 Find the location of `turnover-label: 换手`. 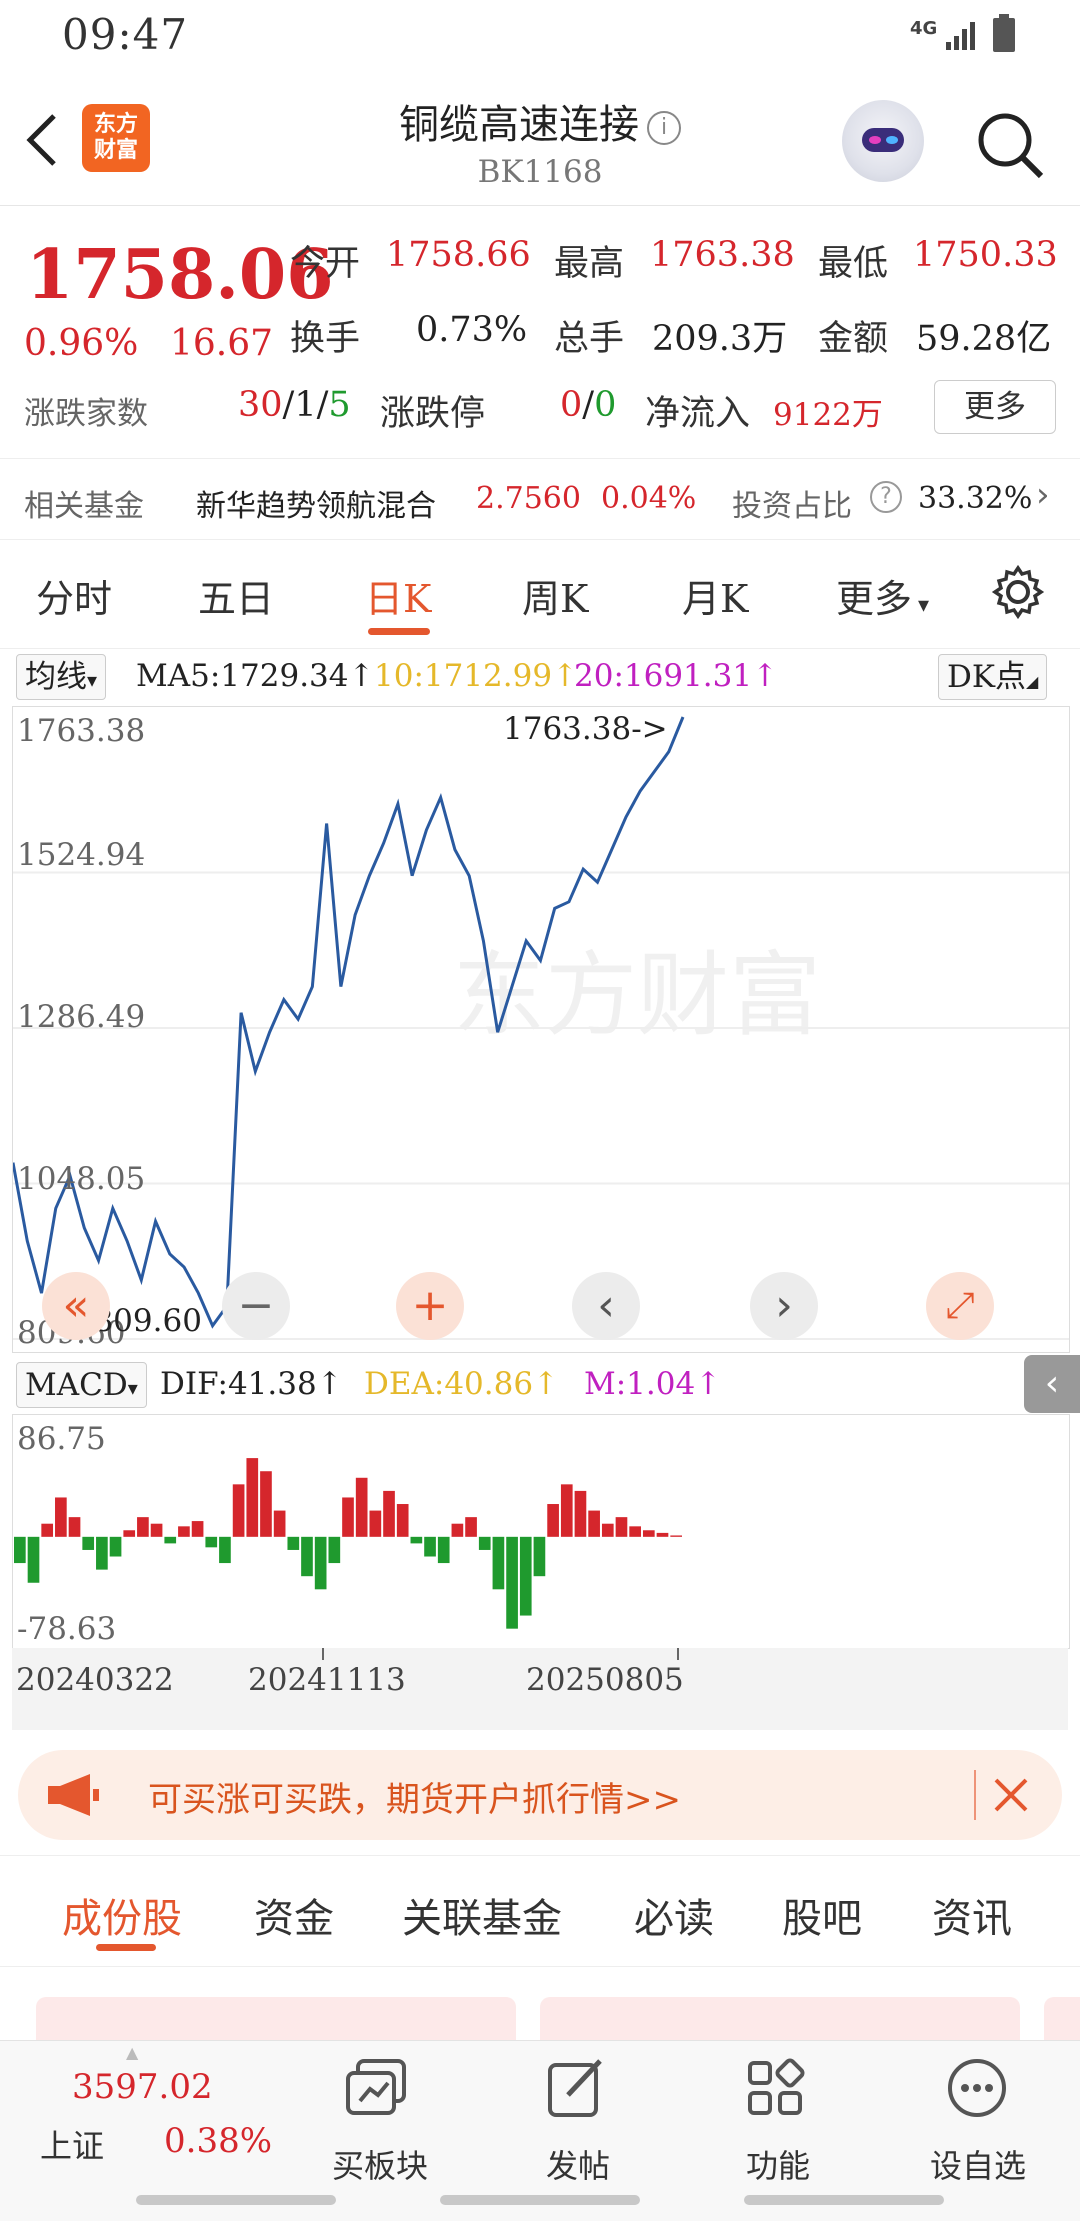

turnover-label: 换手 is located at coordinates (325, 335).